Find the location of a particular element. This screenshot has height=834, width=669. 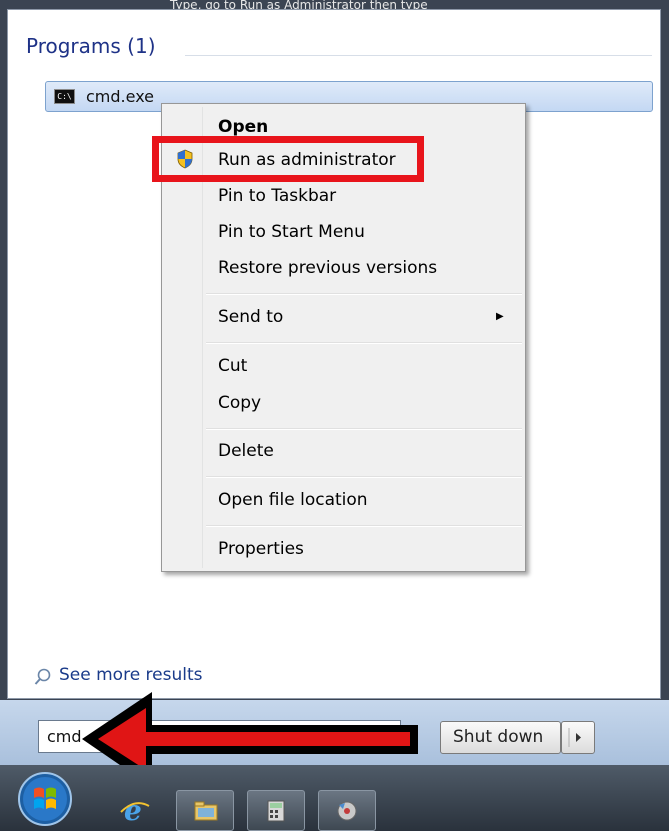

submenu-arrow-icon: ▶ is located at coordinates (500, 316).